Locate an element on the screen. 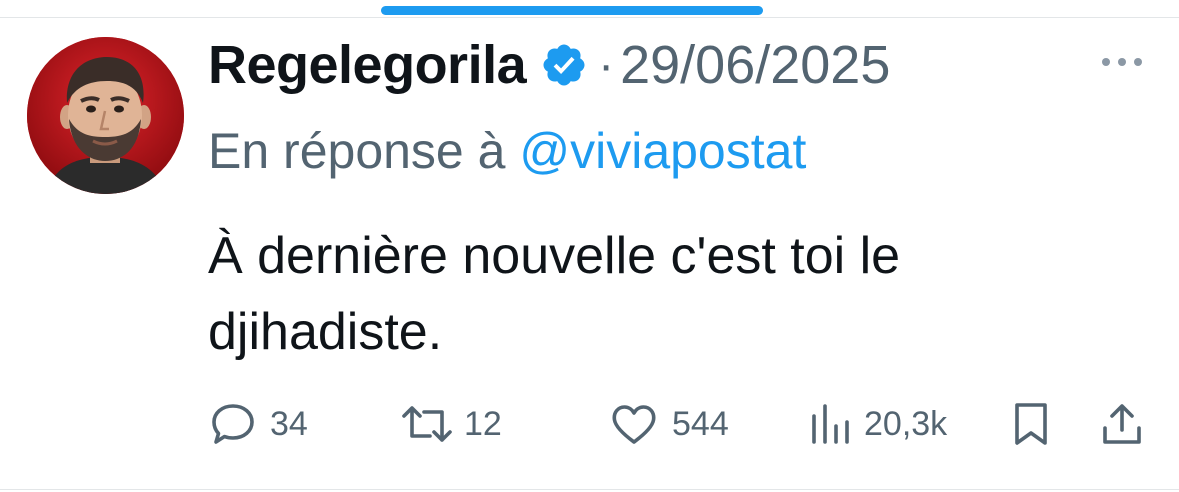  retweet-button: 12 is located at coordinates (451, 424).